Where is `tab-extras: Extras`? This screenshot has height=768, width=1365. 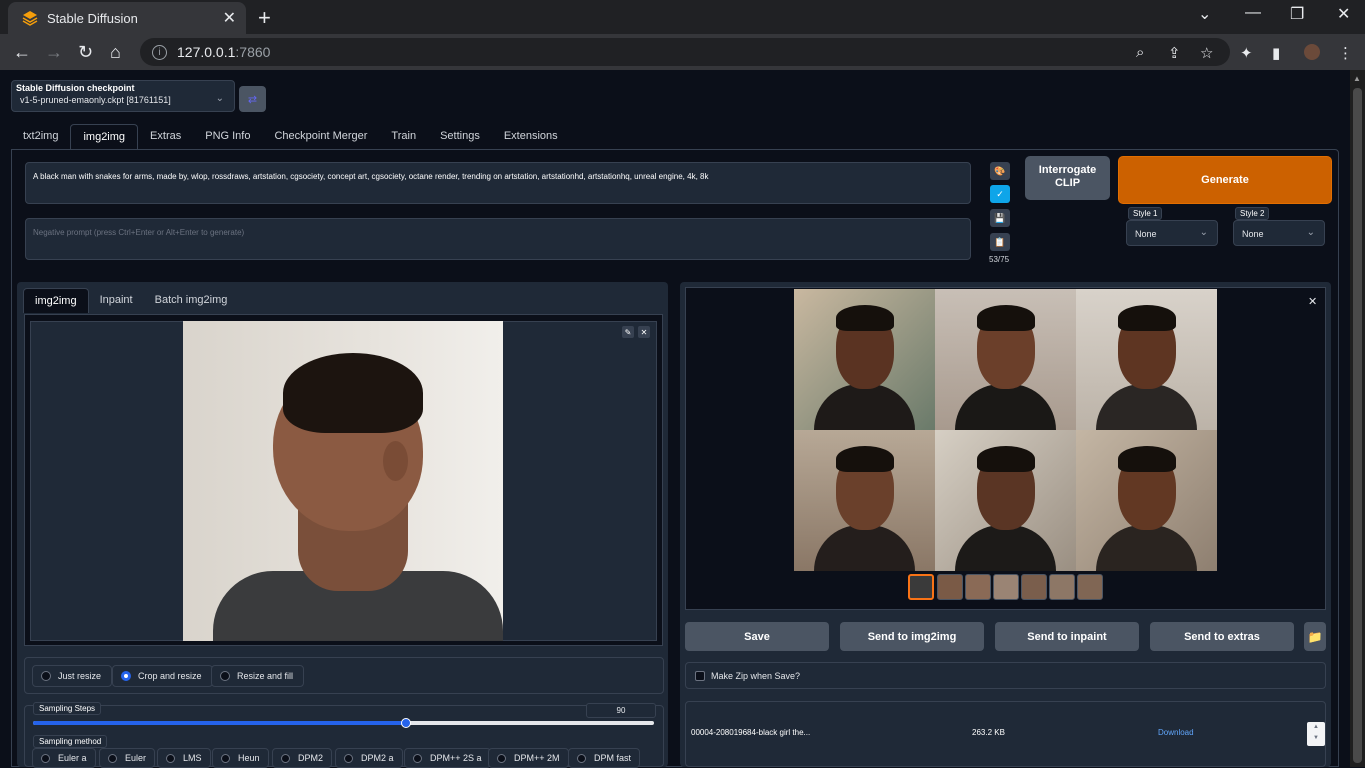 tab-extras: Extras is located at coordinates (165, 137).